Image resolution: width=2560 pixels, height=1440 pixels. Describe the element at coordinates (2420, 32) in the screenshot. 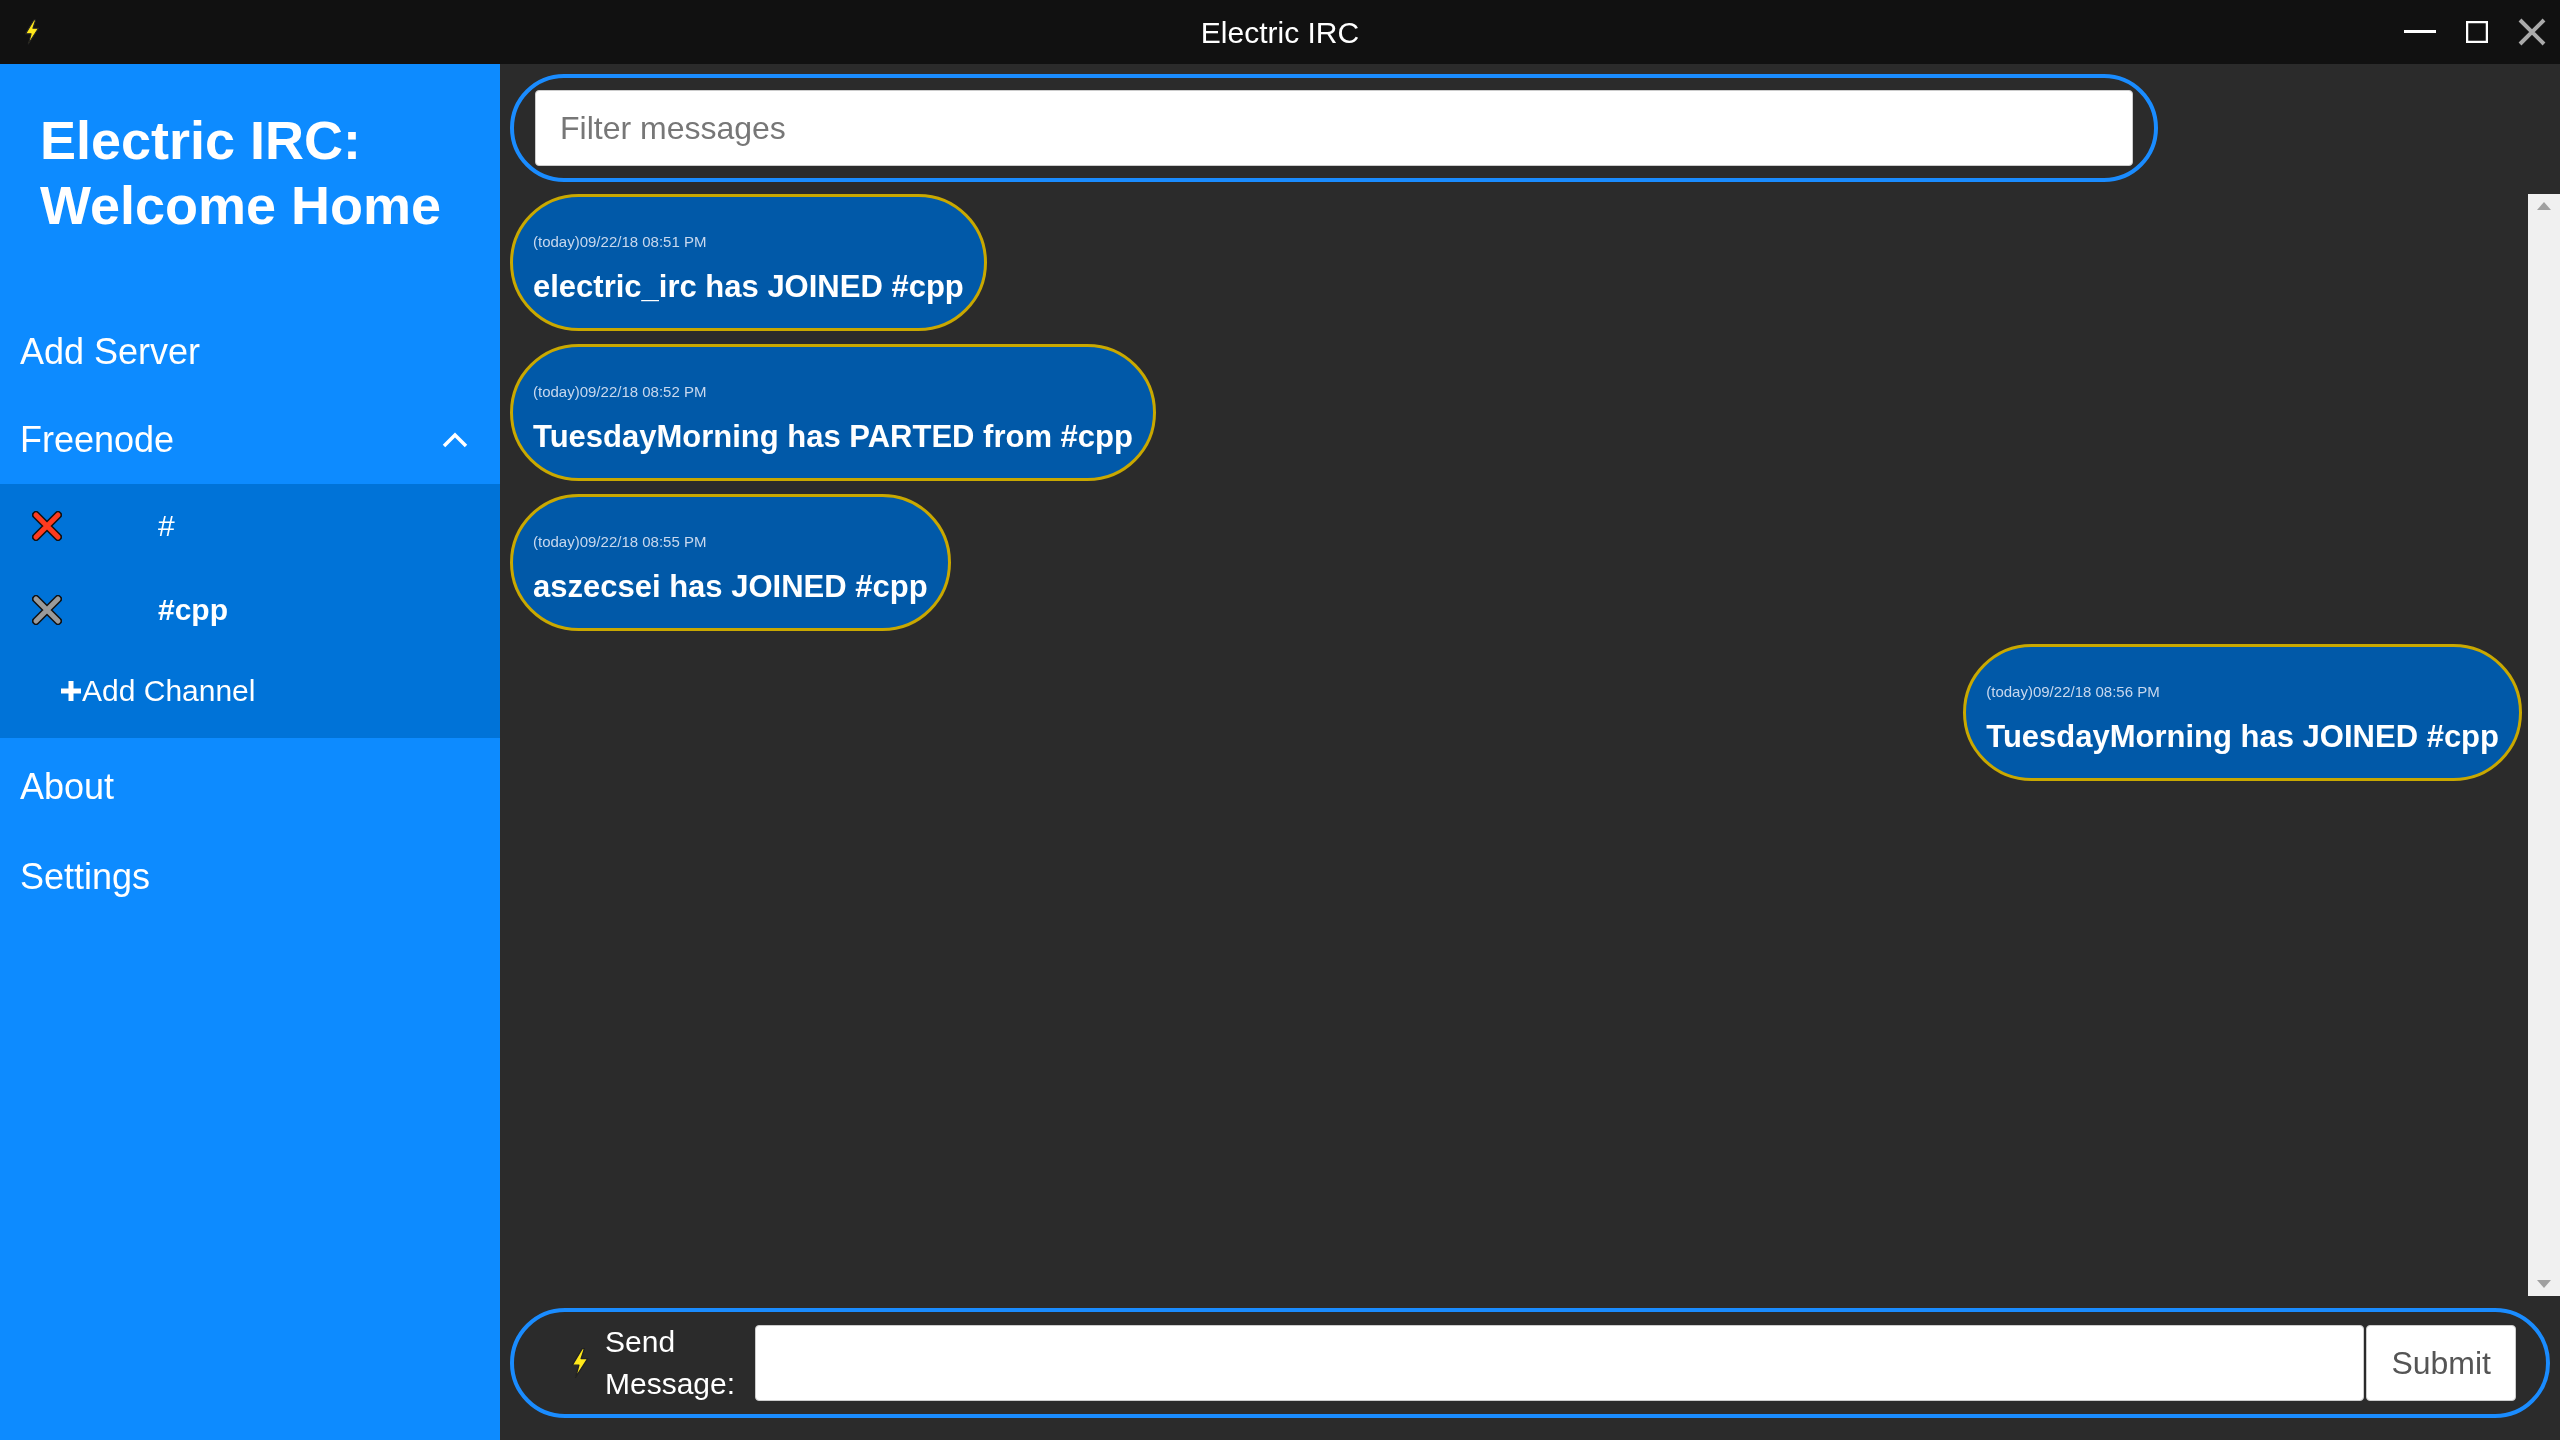

I see `minimize-icon` at that location.